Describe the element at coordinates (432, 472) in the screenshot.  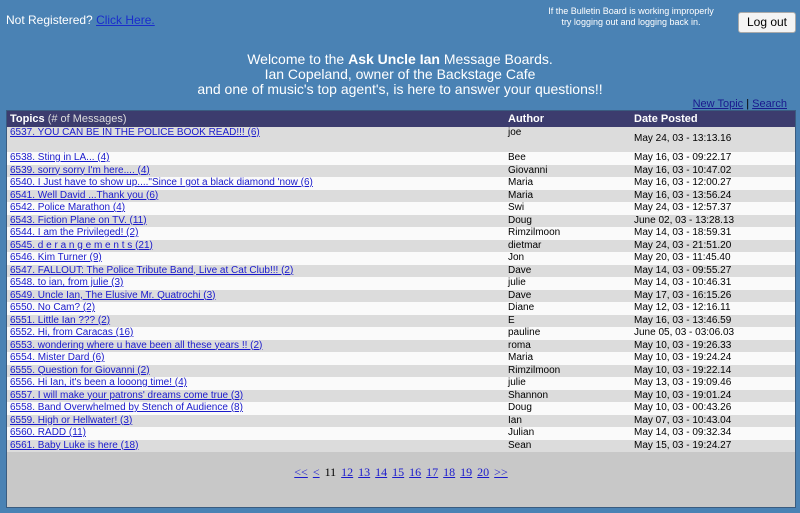
I see `page-link: 17` at that location.